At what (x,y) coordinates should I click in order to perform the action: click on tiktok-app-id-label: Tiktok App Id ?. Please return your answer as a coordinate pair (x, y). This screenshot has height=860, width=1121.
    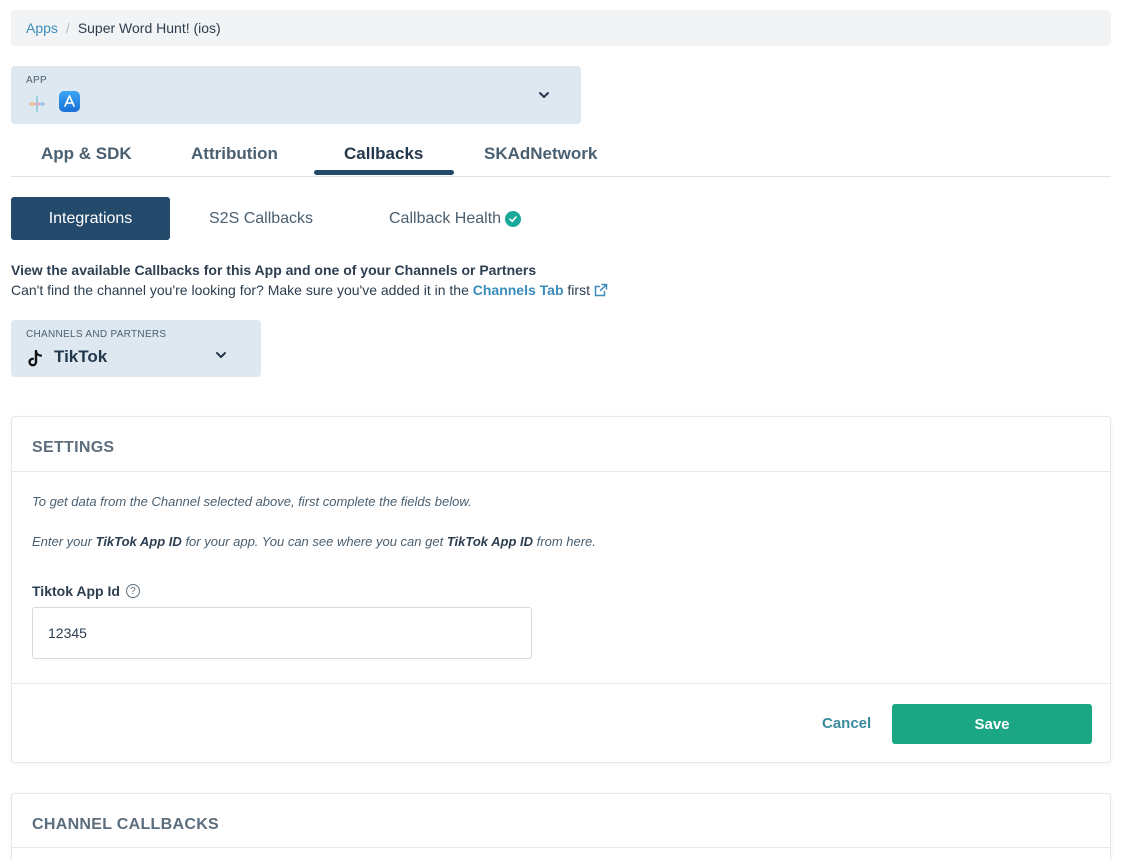
    Looking at the image, I should click on (86, 591).